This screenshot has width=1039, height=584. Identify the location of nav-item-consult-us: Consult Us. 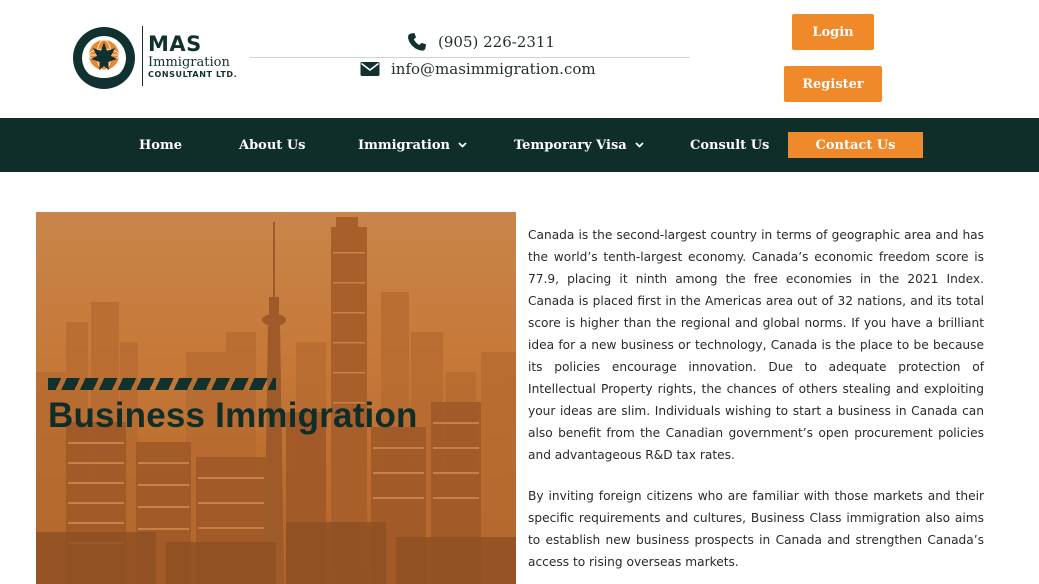
(729, 145).